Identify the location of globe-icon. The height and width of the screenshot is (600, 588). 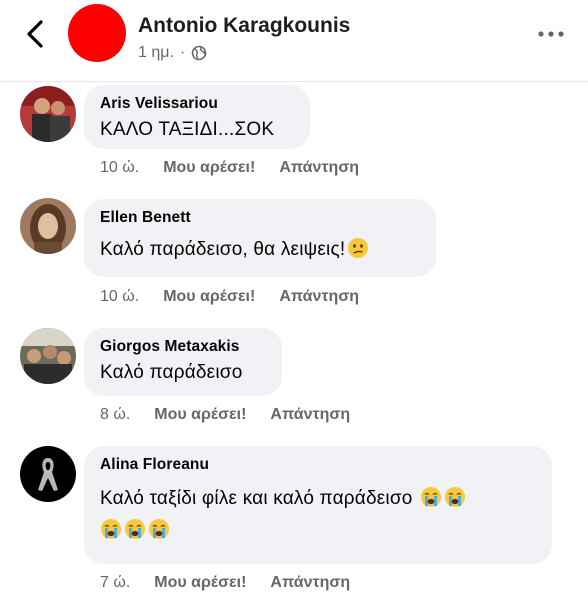
(199, 53).